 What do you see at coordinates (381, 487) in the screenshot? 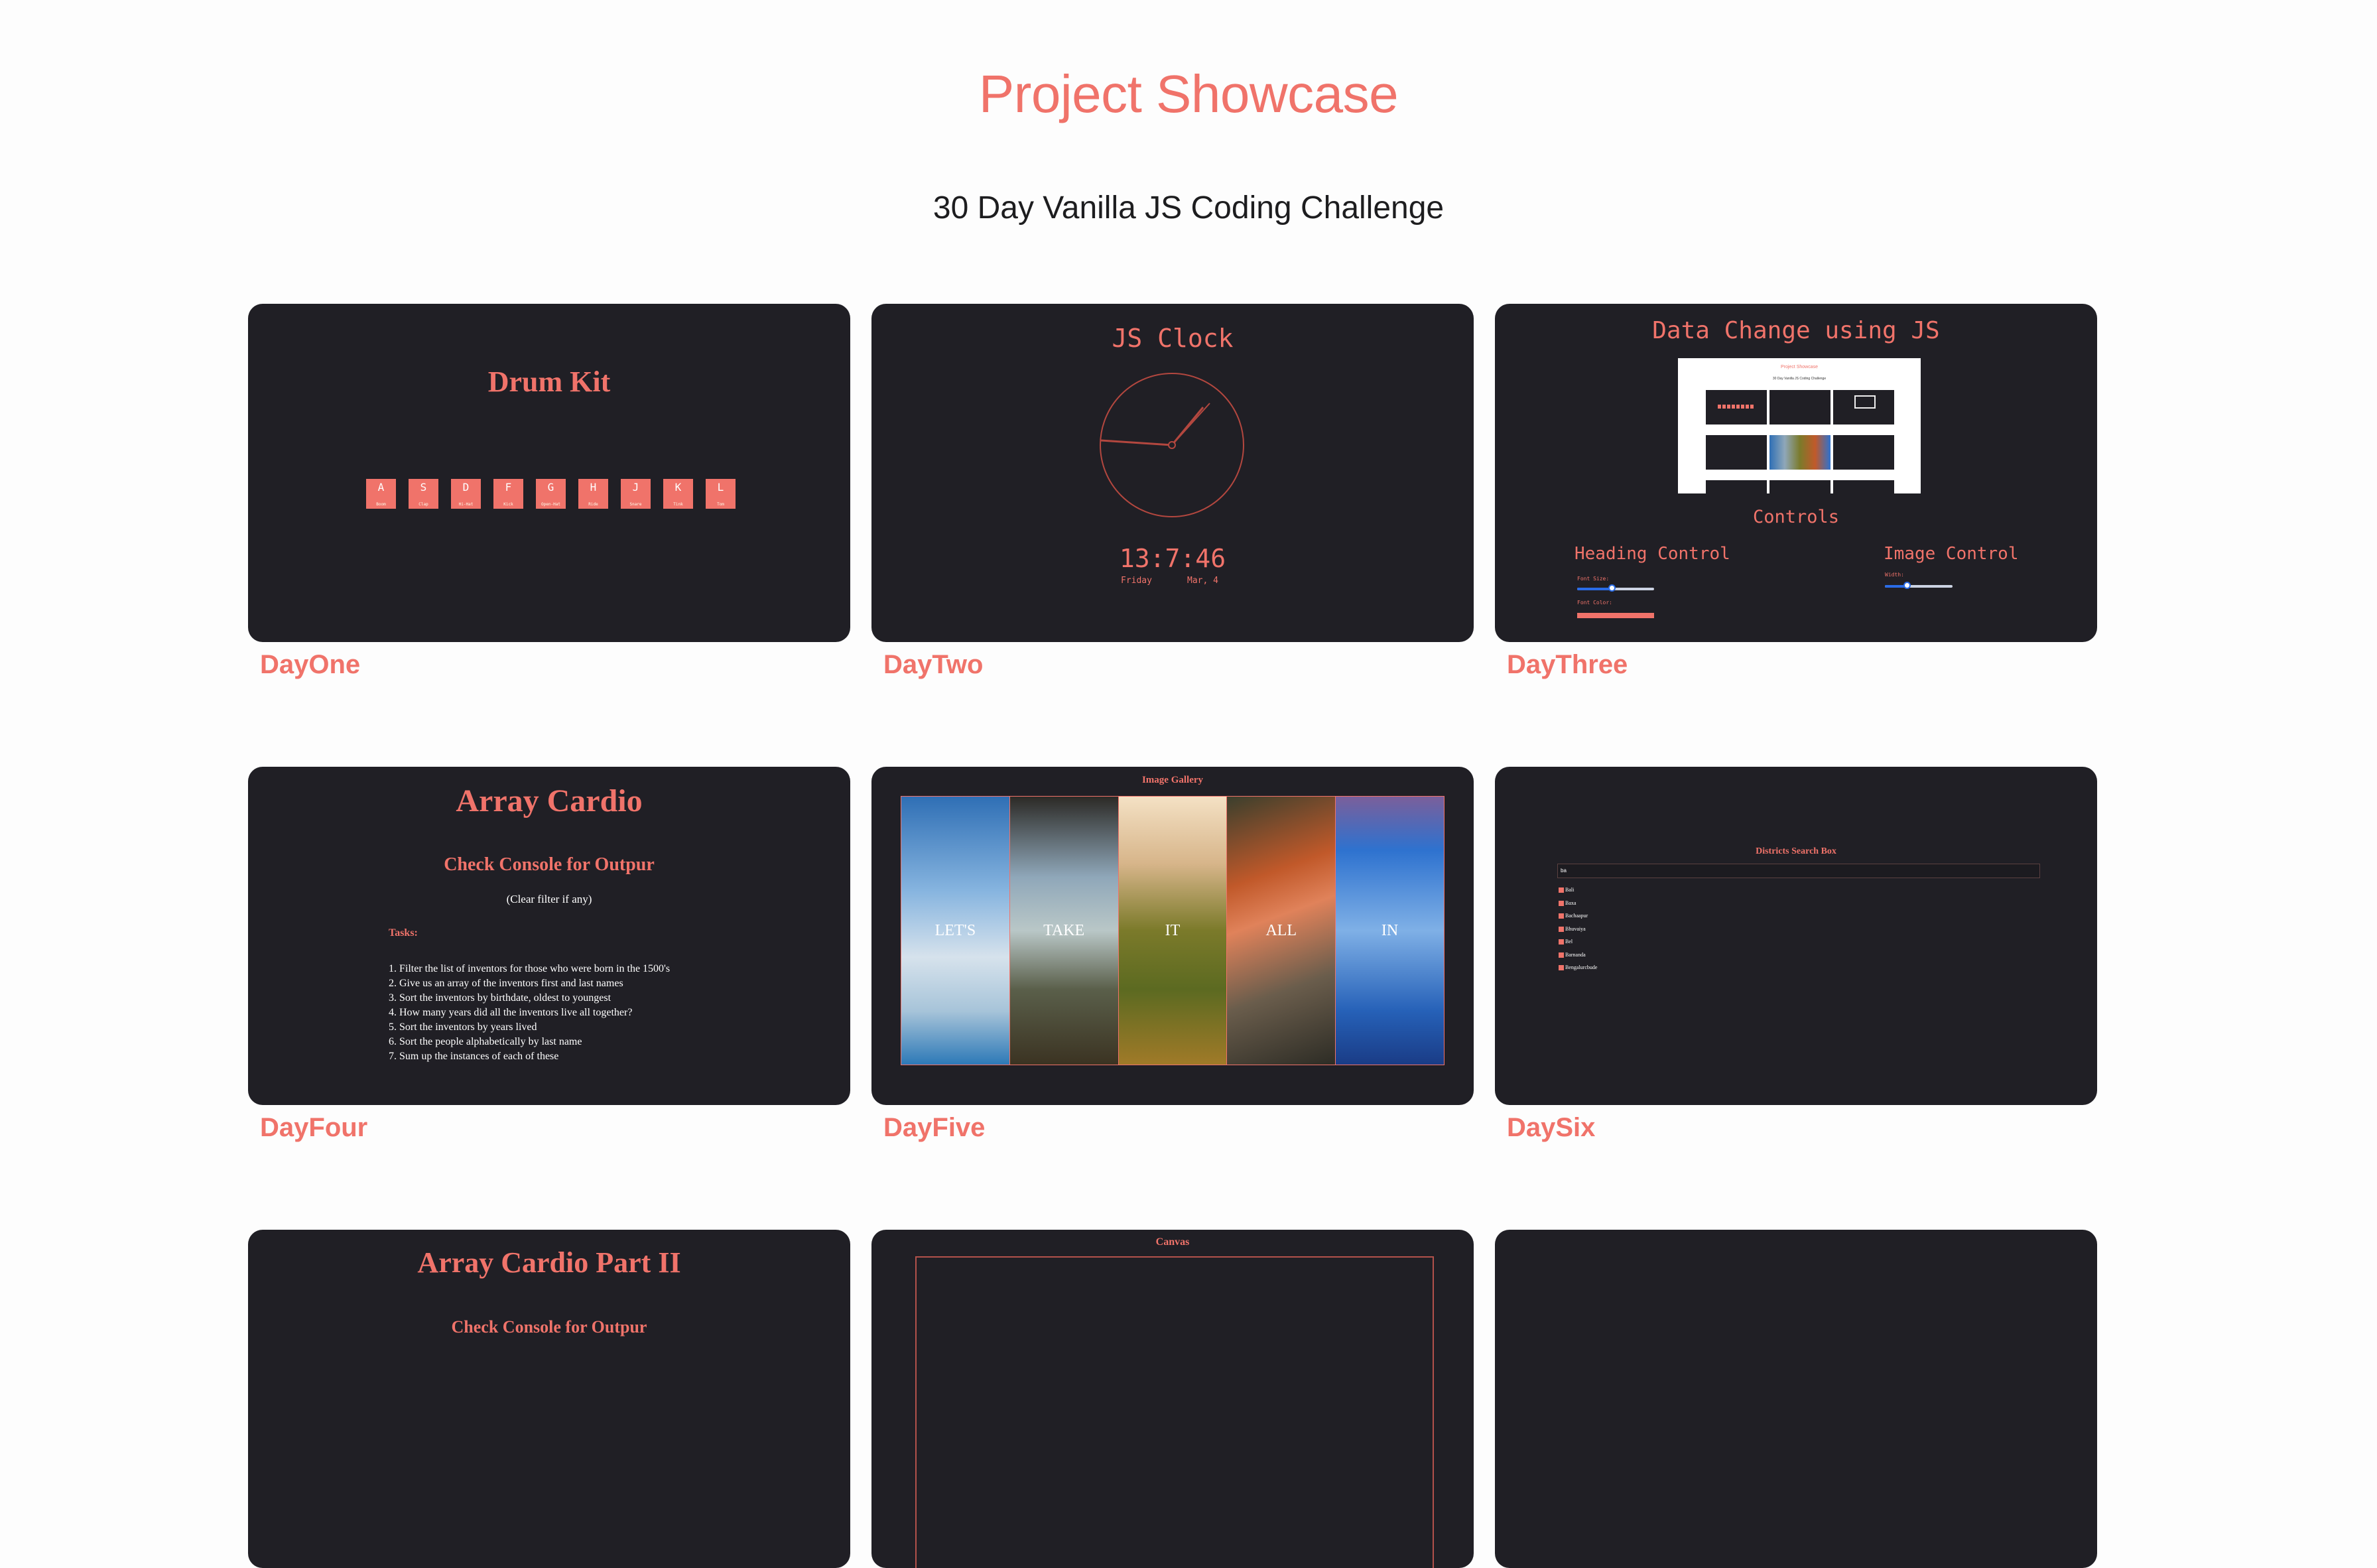
I see `key-letter: A` at bounding box center [381, 487].